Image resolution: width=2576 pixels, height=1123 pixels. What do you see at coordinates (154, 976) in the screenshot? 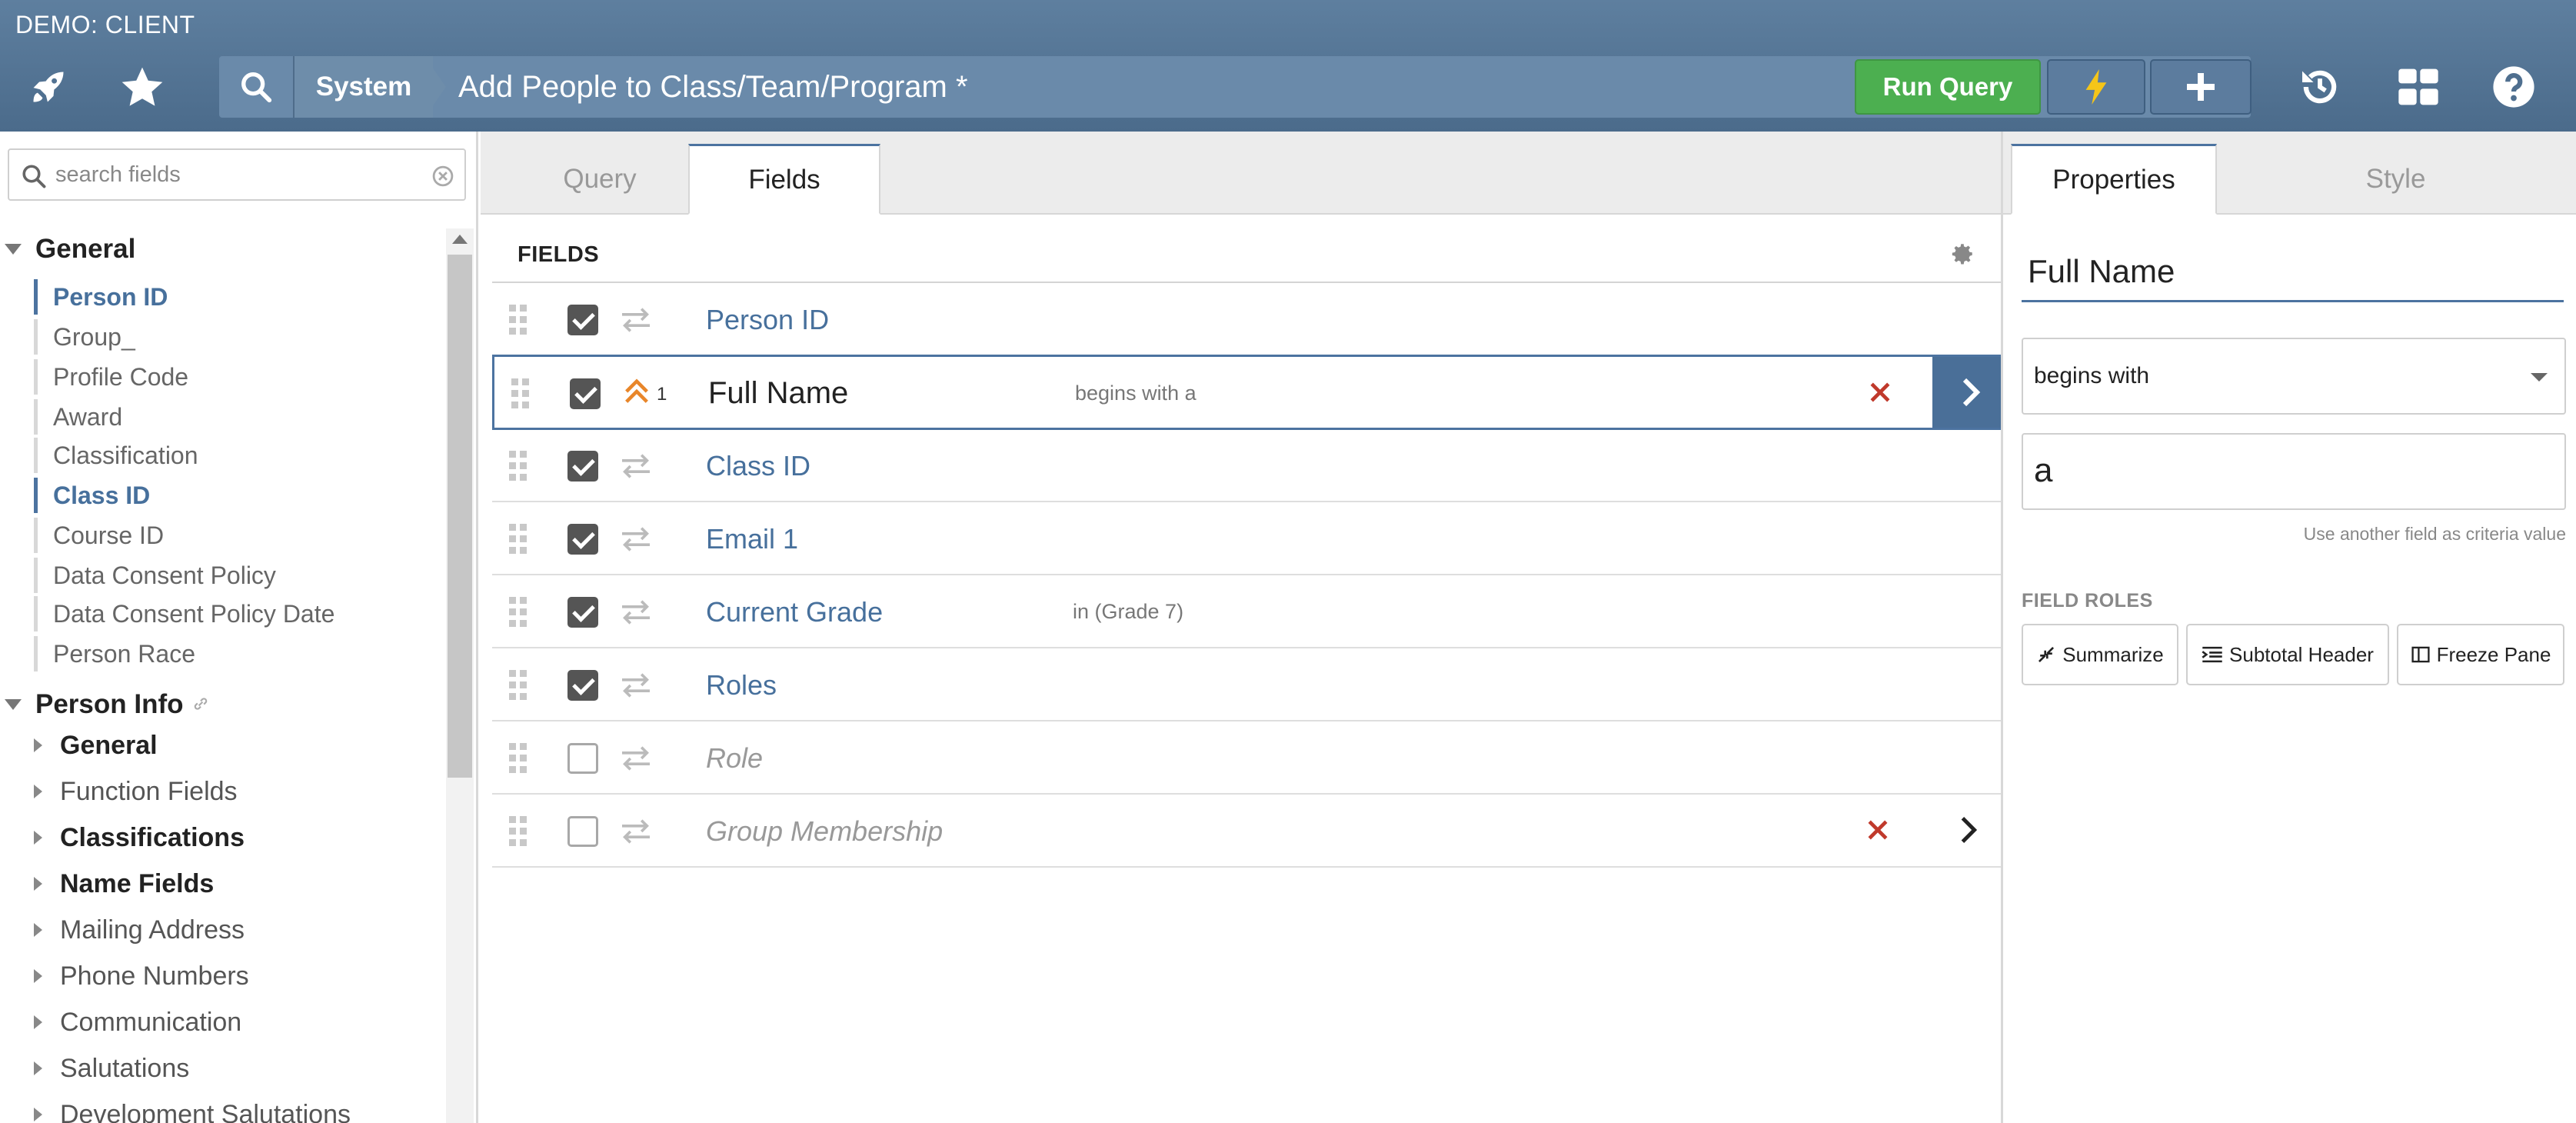
I see `tree-subgroup-phone-numbers: Phone Numbers` at bounding box center [154, 976].